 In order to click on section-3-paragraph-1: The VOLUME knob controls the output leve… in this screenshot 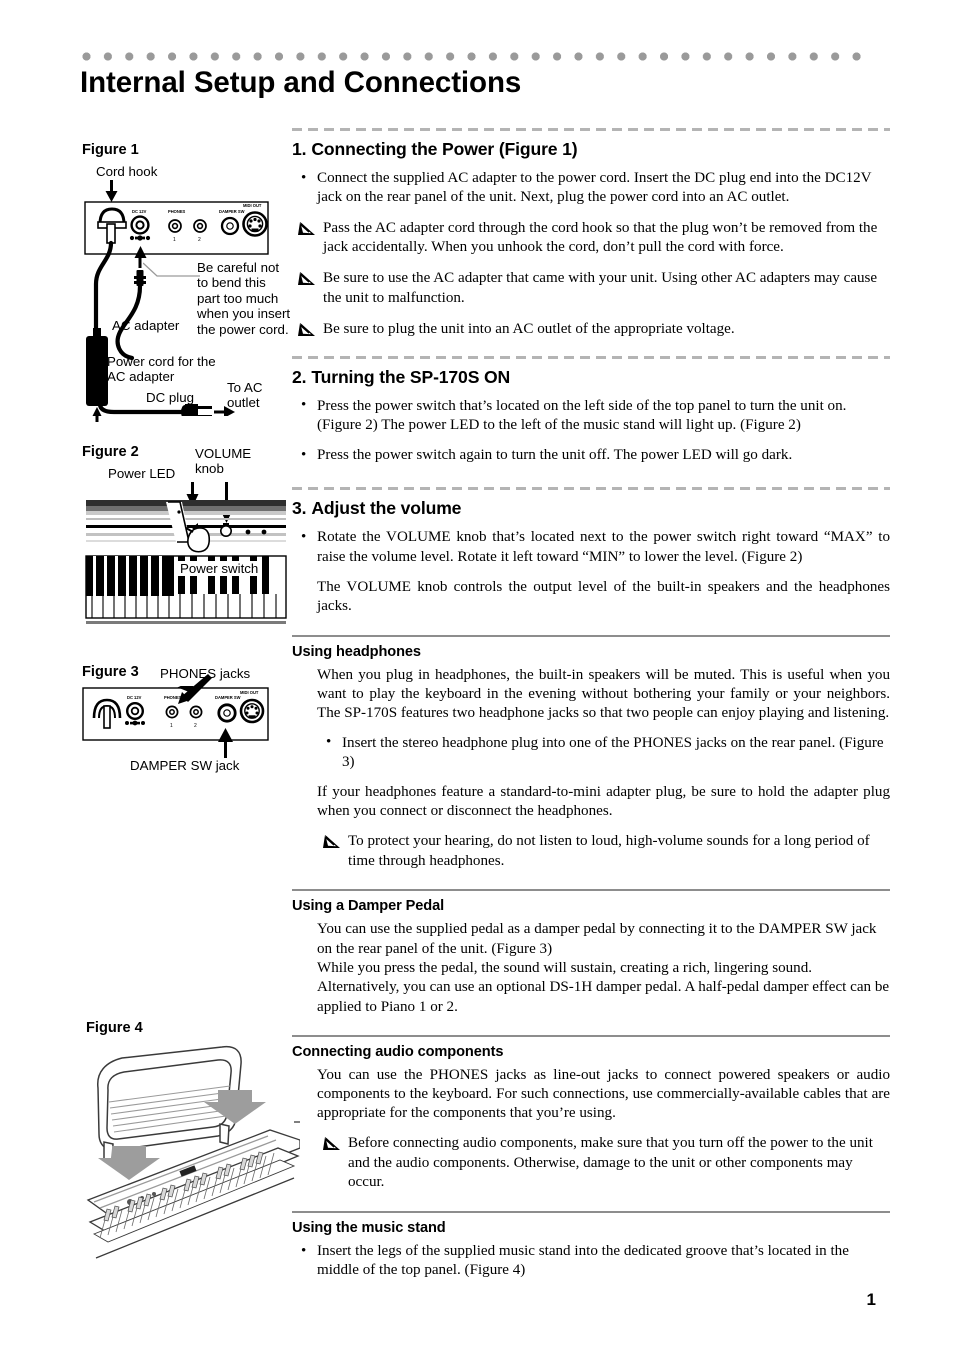, I will do `click(603, 597)`.